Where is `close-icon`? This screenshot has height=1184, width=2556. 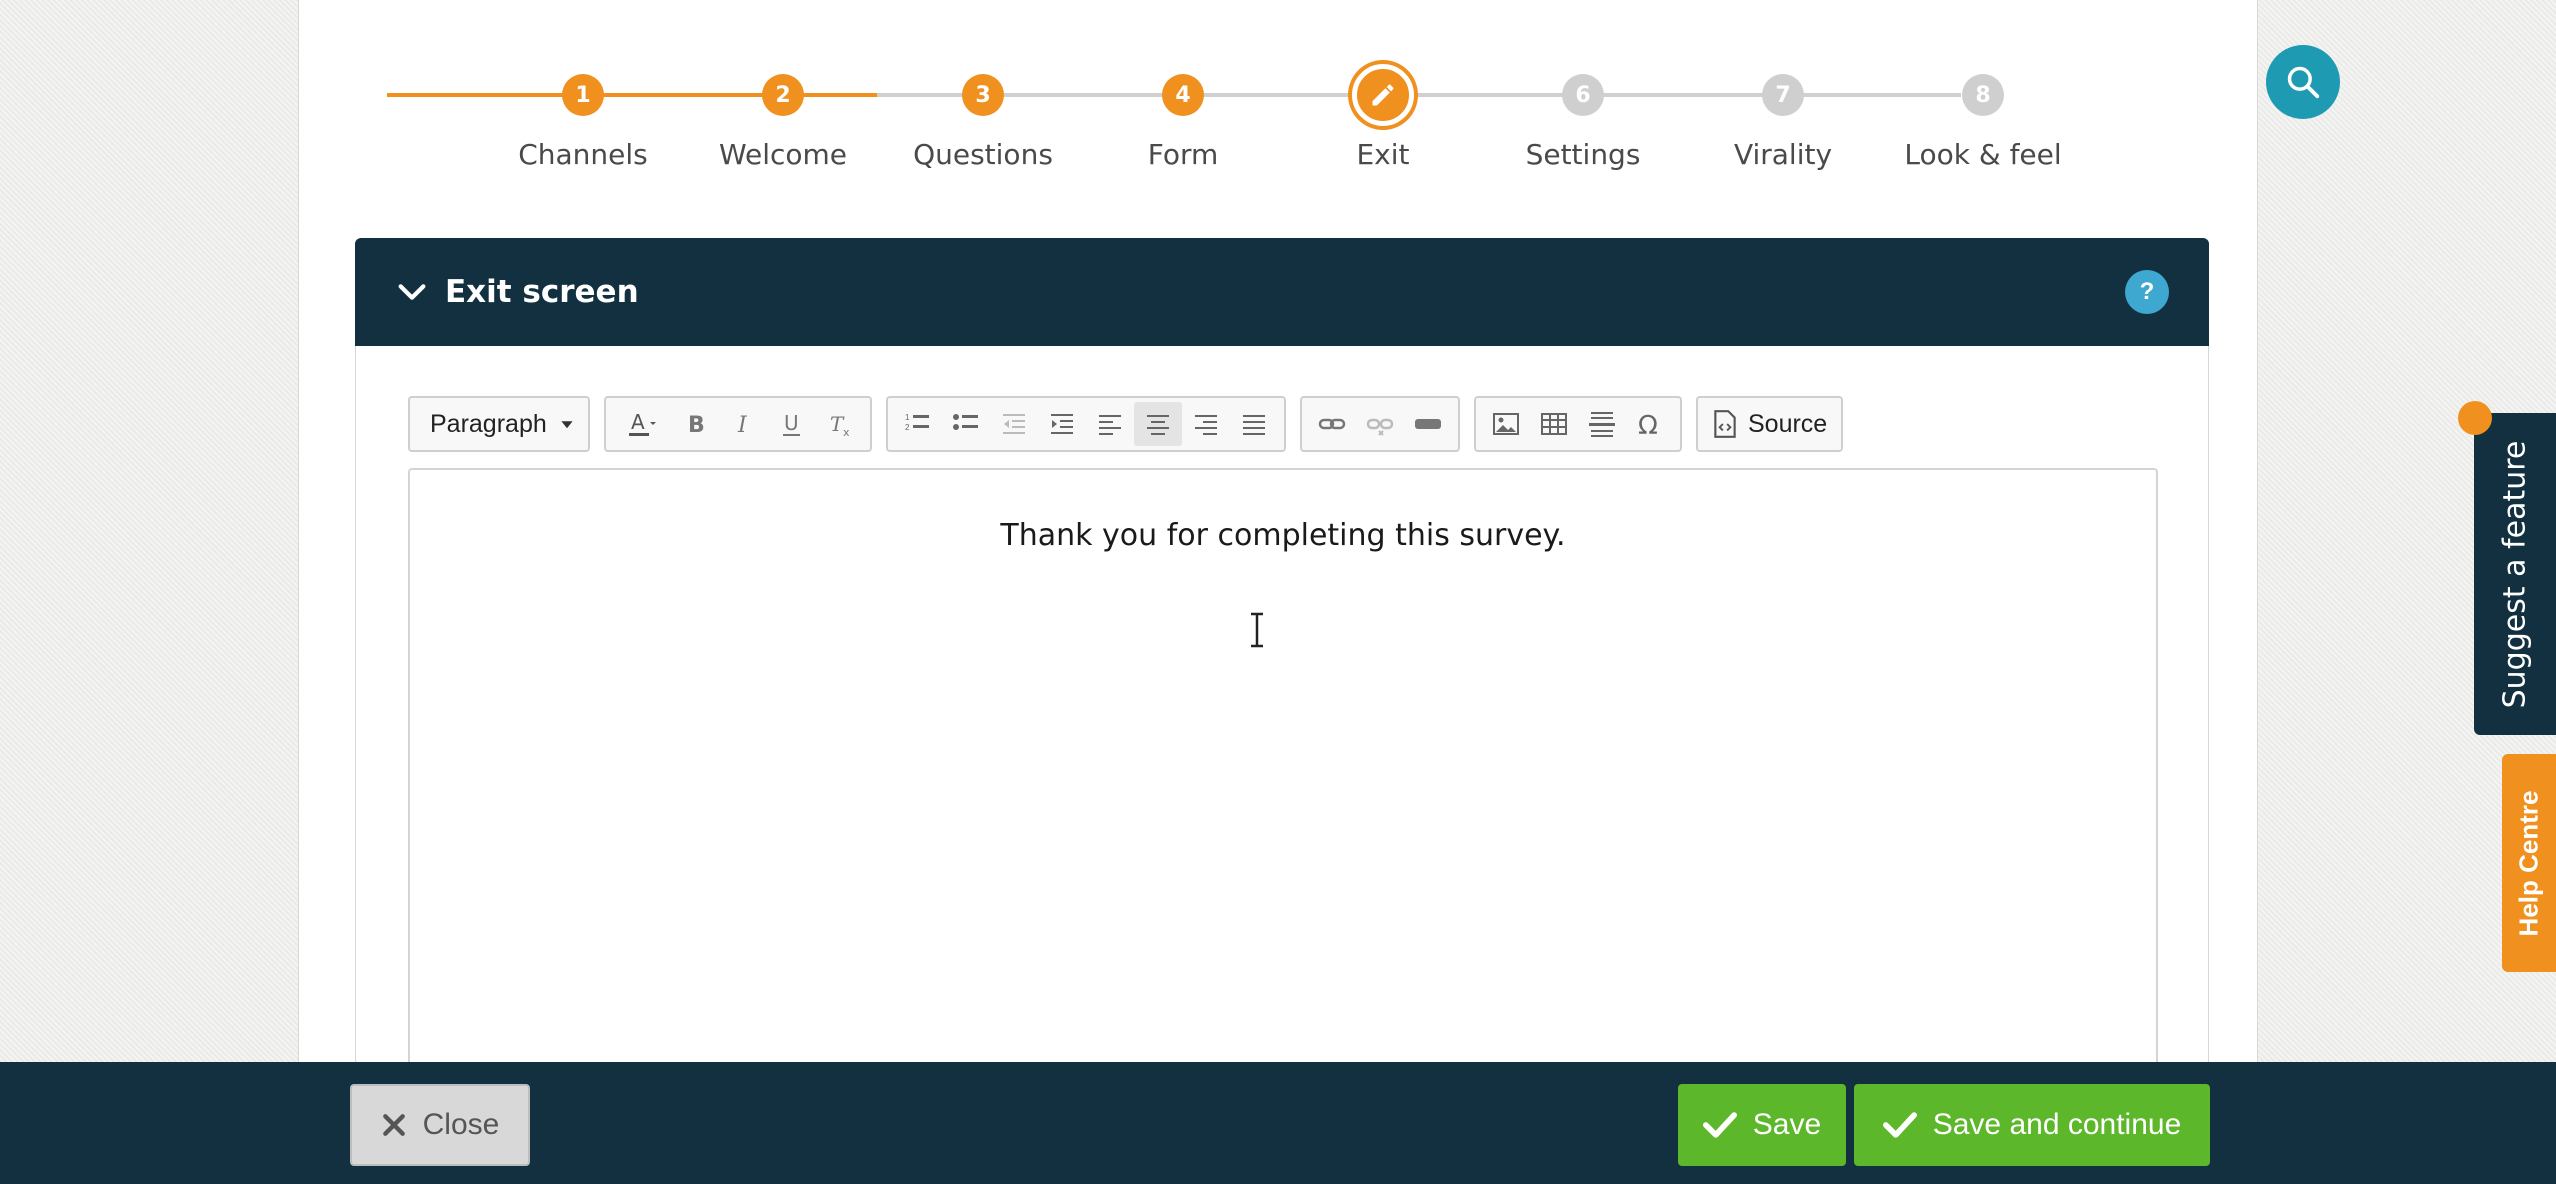 close-icon is located at coordinates (393, 1125).